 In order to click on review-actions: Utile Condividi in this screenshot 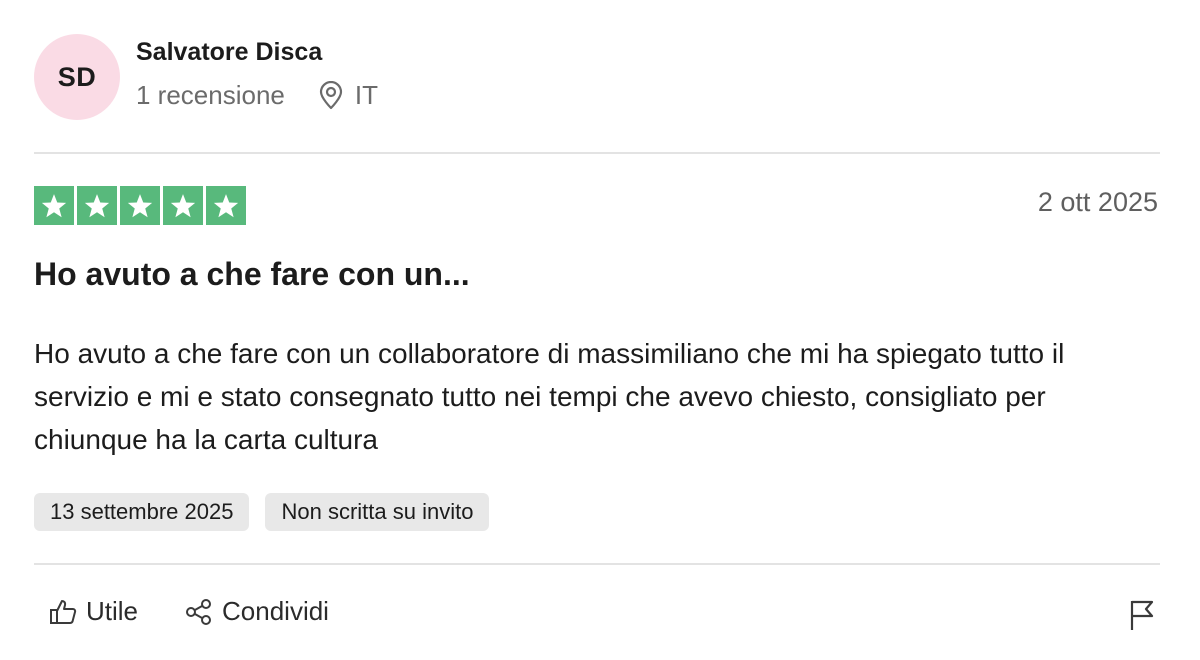, I will do `click(211, 611)`.